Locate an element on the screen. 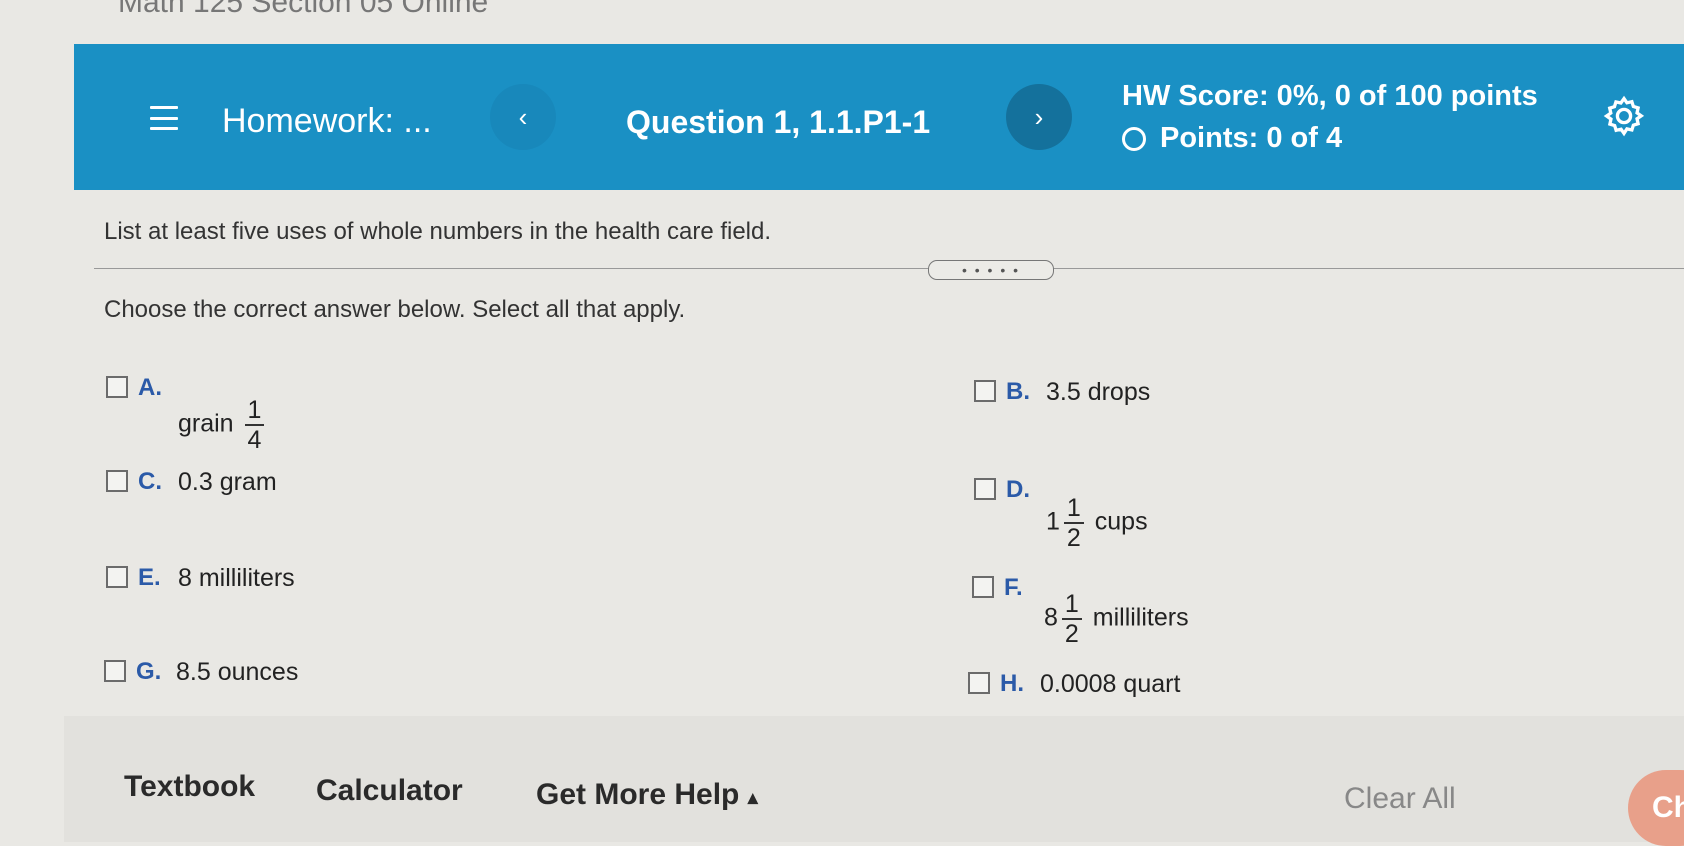 The width and height of the screenshot is (1684, 846). option-text: 3.5 drops is located at coordinates (1098, 392).